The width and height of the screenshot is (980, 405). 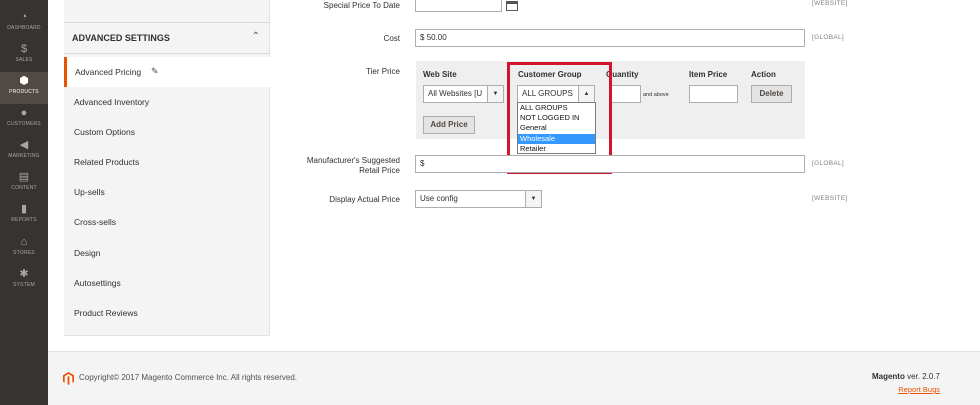 What do you see at coordinates (449, 125) in the screenshot?
I see `add-price-button: Add Price` at bounding box center [449, 125].